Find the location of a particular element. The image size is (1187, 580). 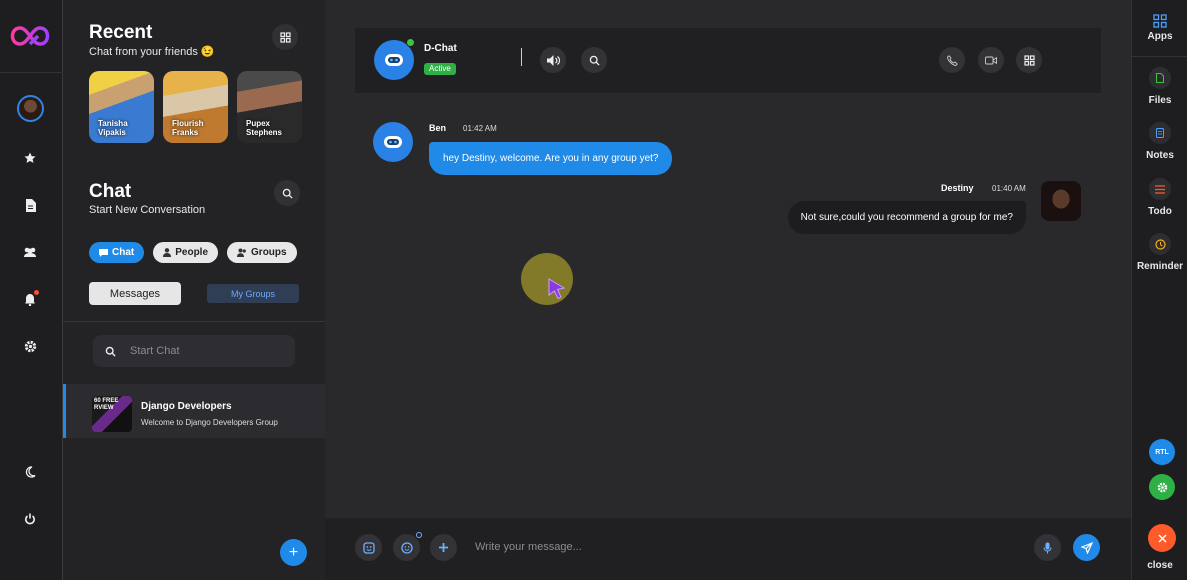

phone-call-icon is located at coordinates (952, 60).